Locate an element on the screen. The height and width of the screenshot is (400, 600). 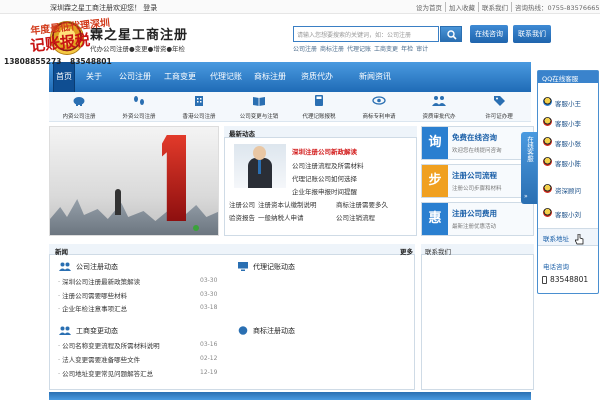
nav-item-news: 新闻资讯 is located at coordinates (375, 77).